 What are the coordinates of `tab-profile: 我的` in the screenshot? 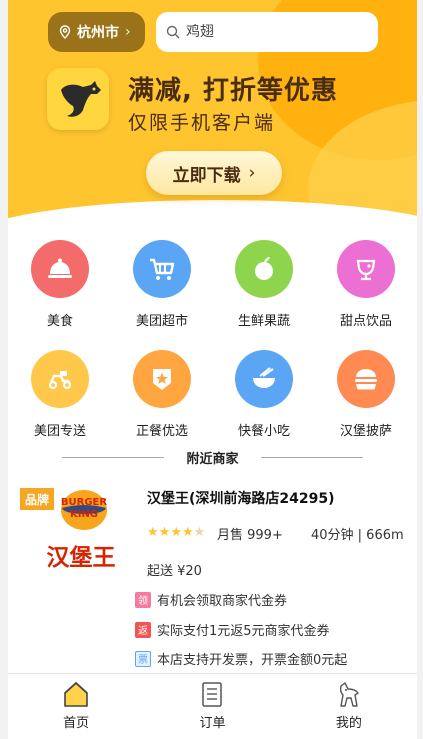 It's located at (349, 706).